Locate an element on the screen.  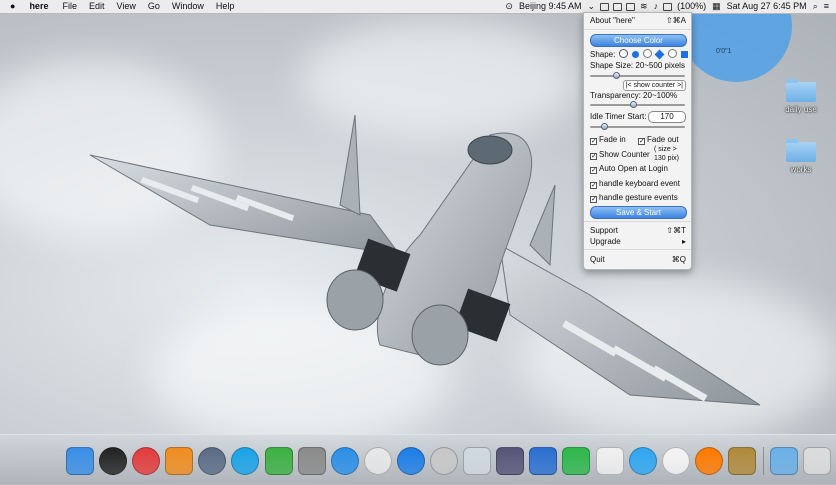
folder-daily-use: daily use is located at coordinates (801, 96).